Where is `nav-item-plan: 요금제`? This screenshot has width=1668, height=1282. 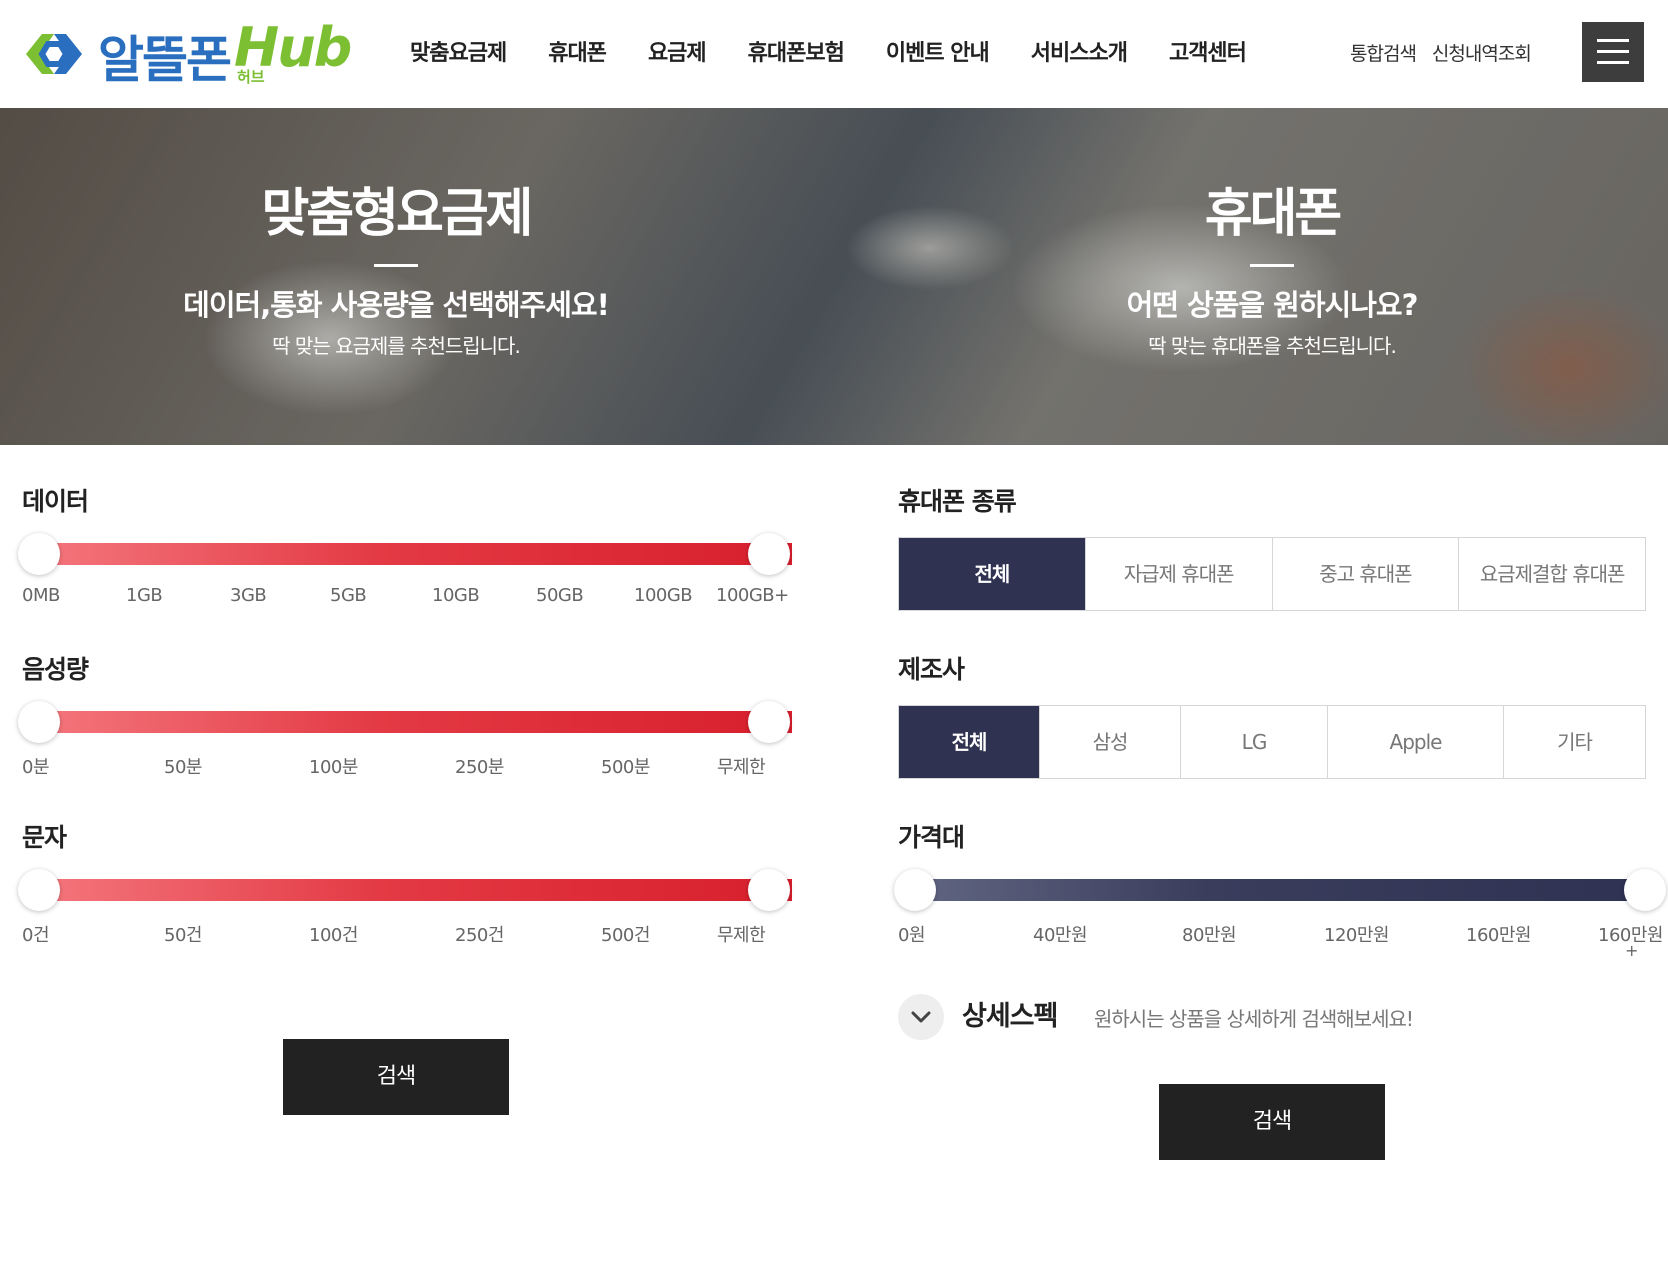 nav-item-plan: 요금제 is located at coordinates (677, 54).